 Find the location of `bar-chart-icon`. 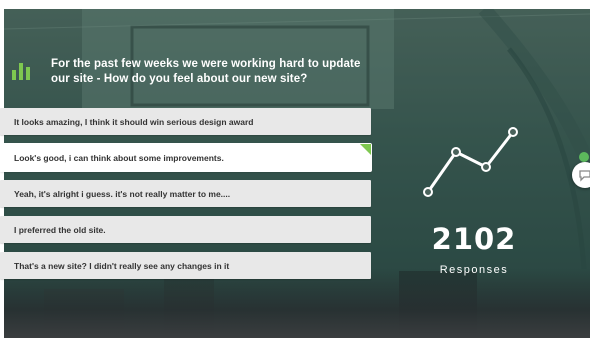

bar-chart-icon is located at coordinates (21, 71).